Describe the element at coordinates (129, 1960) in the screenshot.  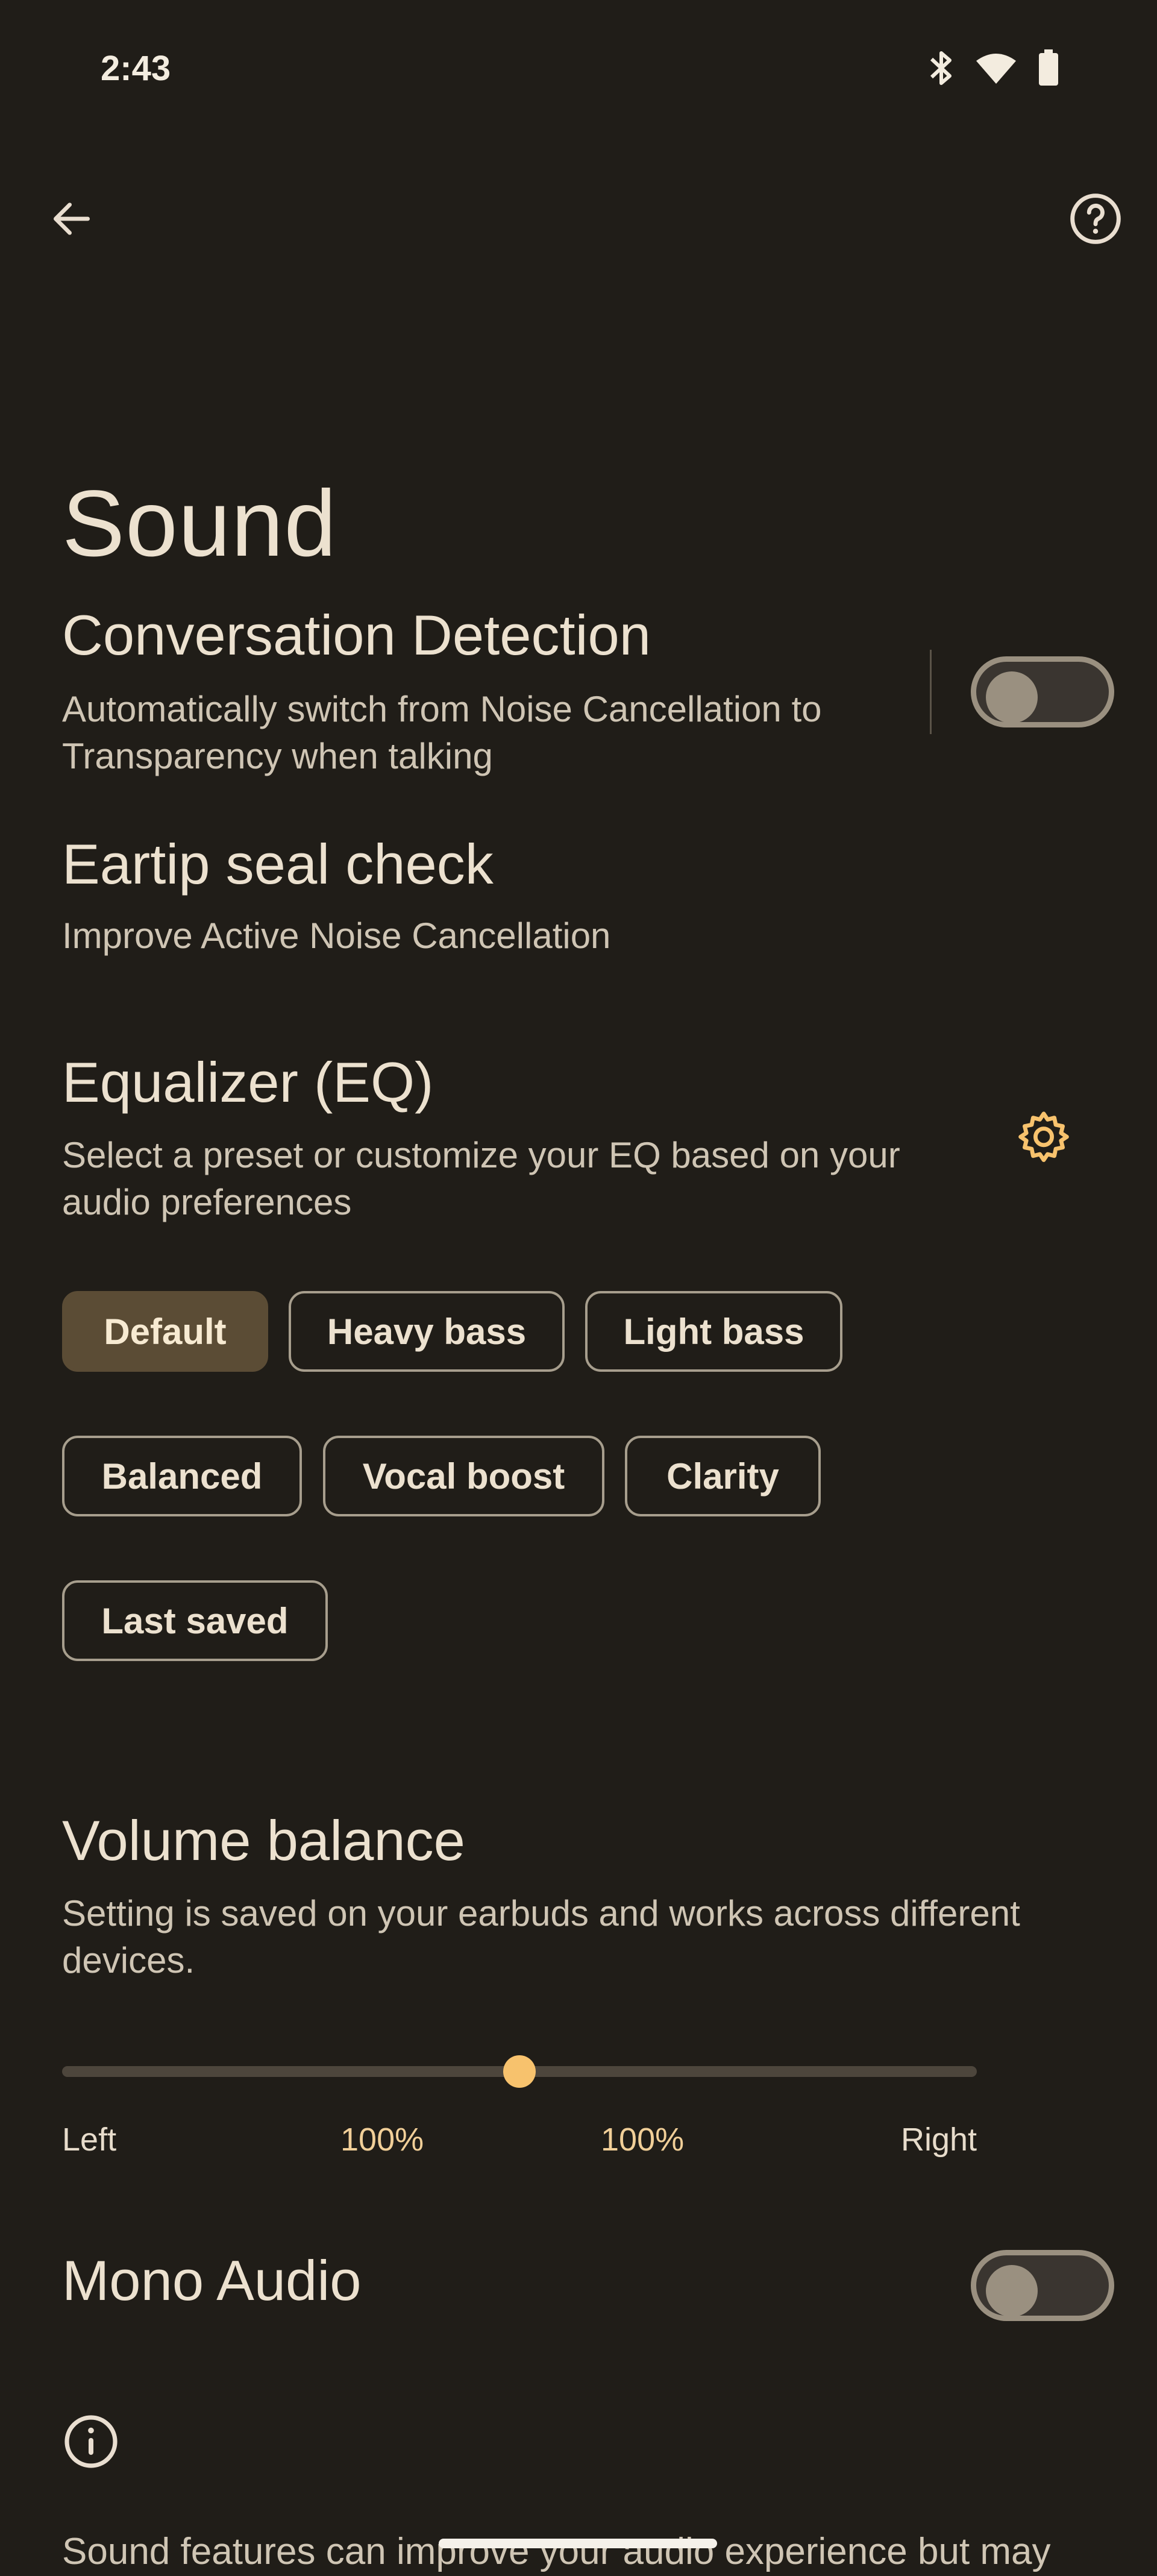
I see `volume-balance-description-line2: devices.` at that location.